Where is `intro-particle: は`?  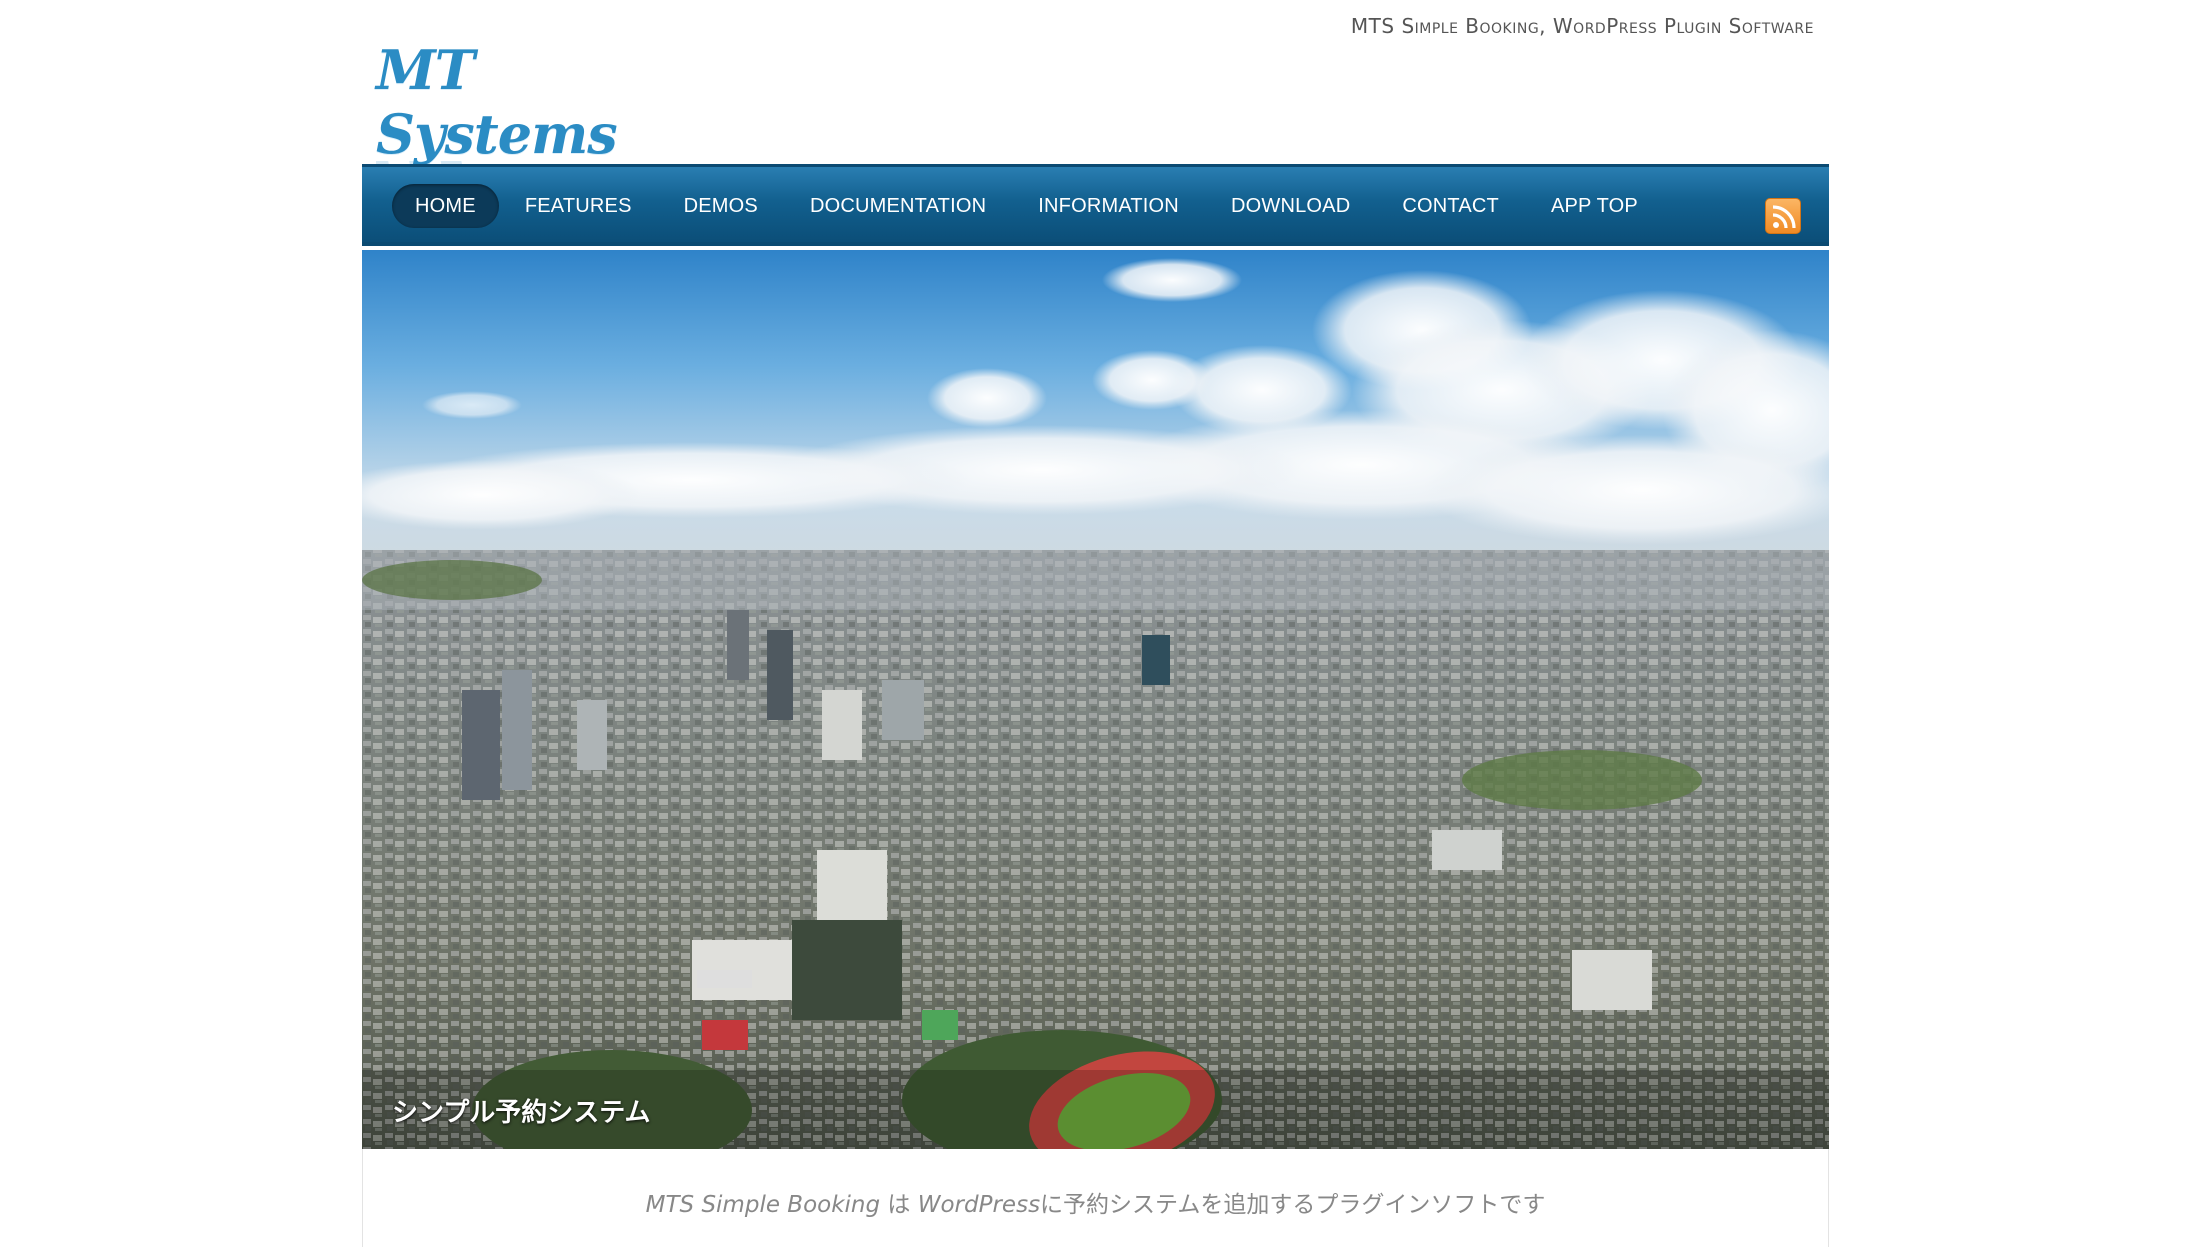
intro-particle: は is located at coordinates (899, 1205).